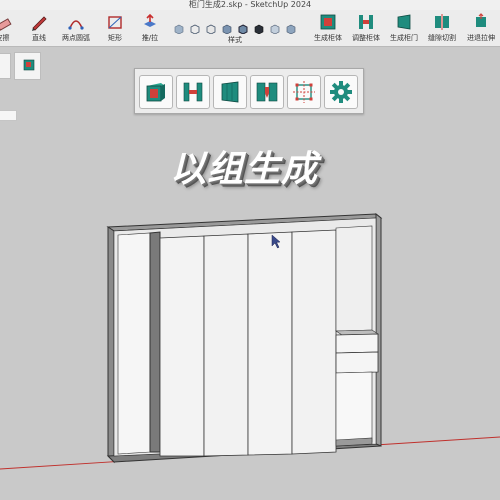 The width and height of the screenshot is (500, 500). Describe the element at coordinates (354, 408) in the screenshot. I see `right-lower-section` at that location.